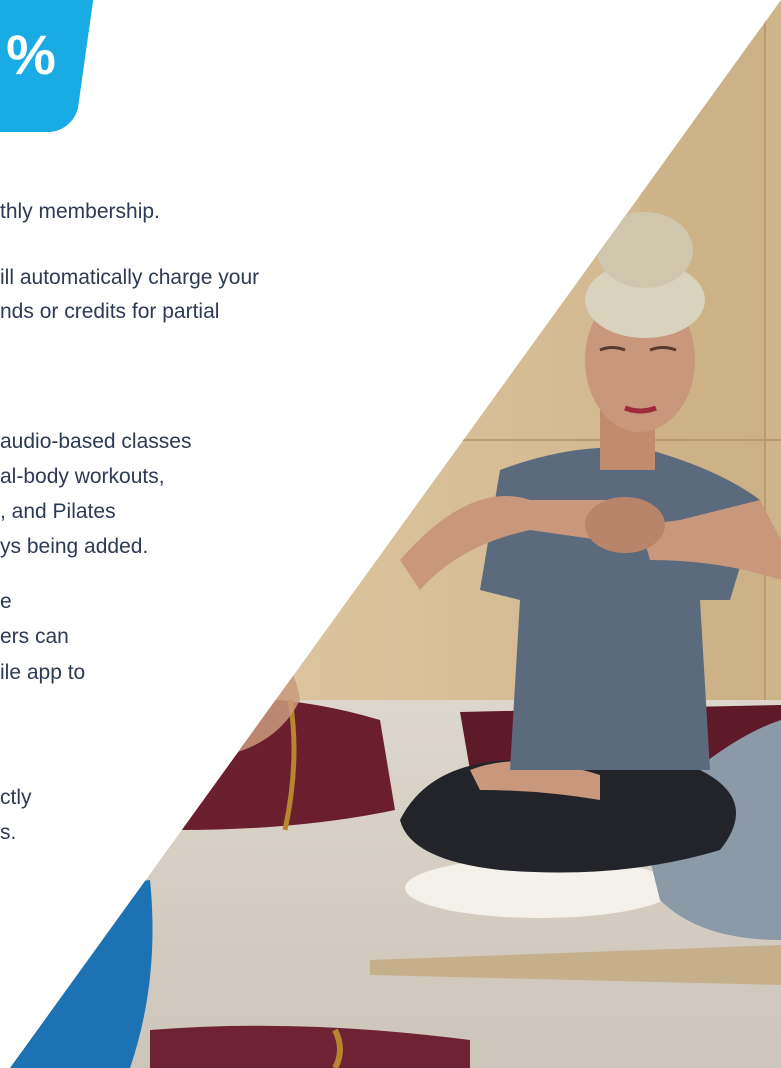 This screenshot has width=781, height=1068. I want to click on body-line-membership: thly membership., so click(80, 211).